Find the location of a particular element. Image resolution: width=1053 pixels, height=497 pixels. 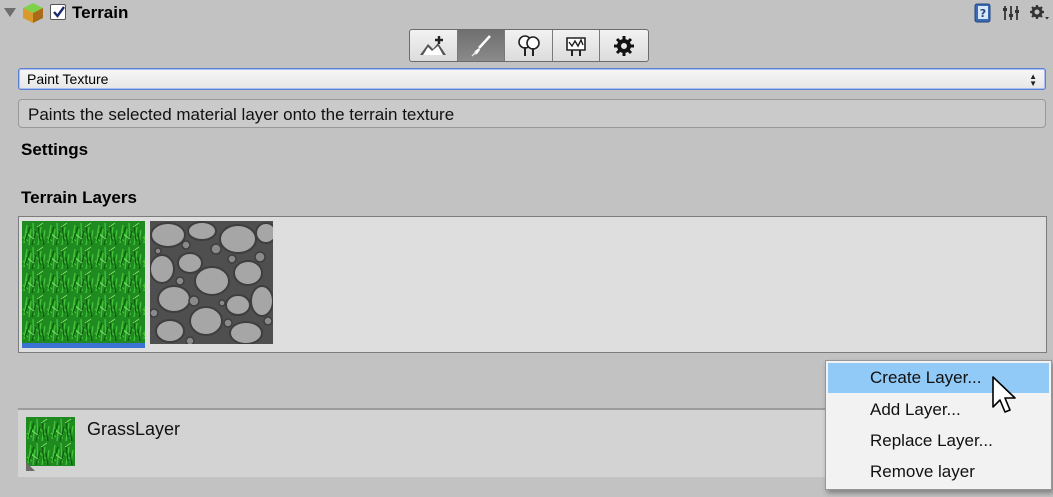

selected-layer-thumbnail is located at coordinates (50, 441).